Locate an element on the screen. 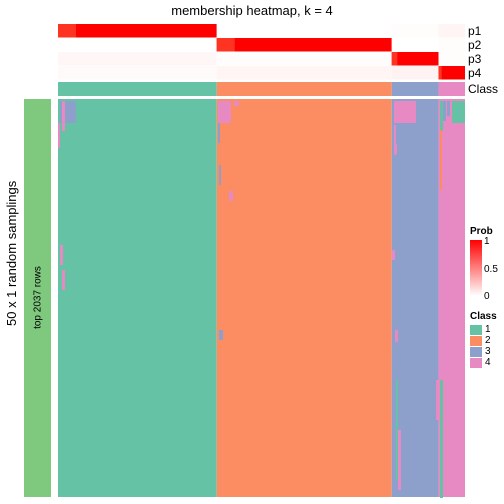 Image resolution: width=504 pixels, height=504 pixels. row-label-p2: p2 is located at coordinates (475, 45).